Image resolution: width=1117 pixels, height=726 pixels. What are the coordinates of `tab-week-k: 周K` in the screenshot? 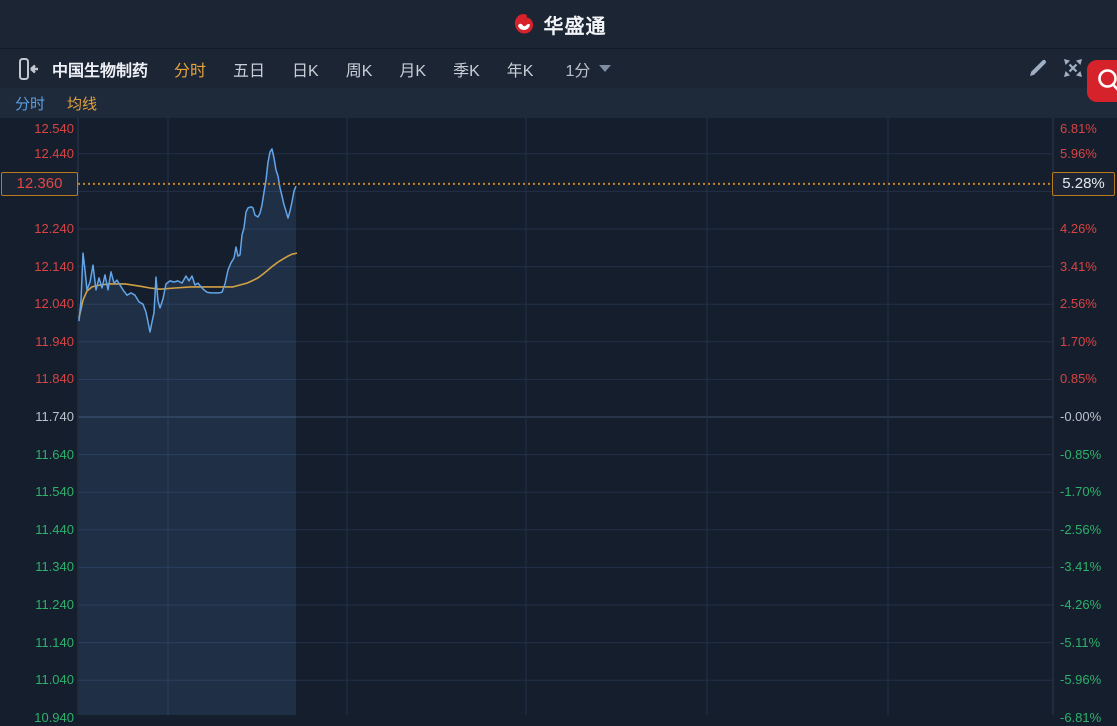 It's located at (359, 69).